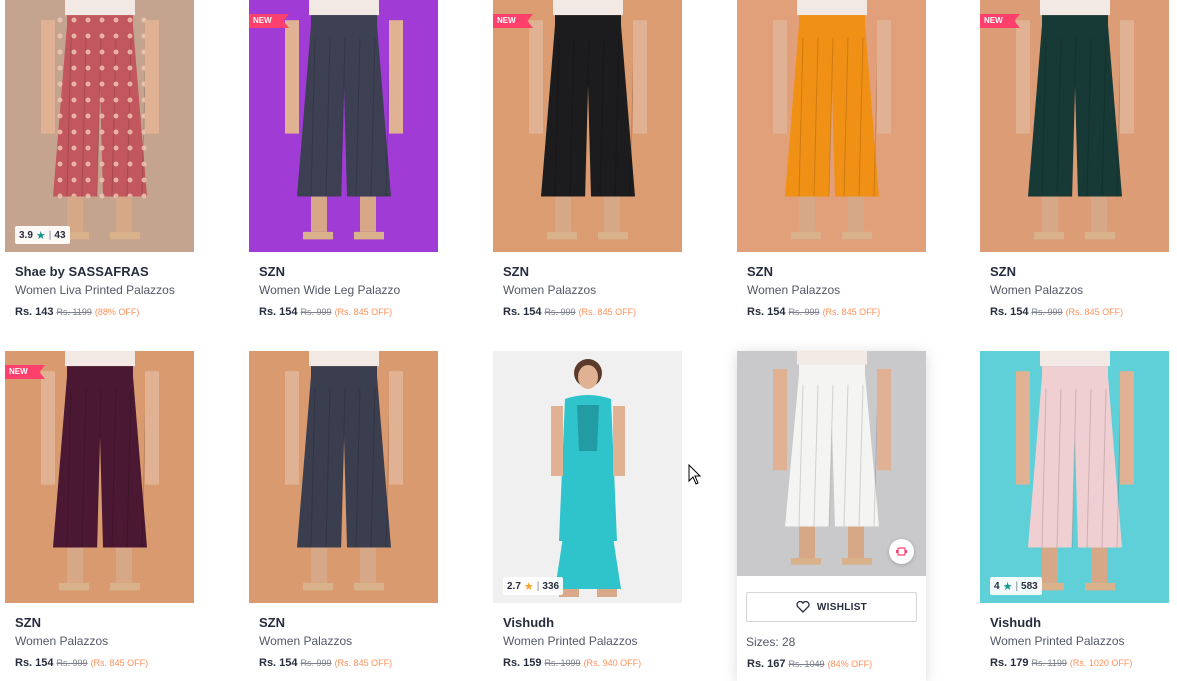 The width and height of the screenshot is (1177, 681). I want to click on rating-value: 2.7, so click(514, 586).